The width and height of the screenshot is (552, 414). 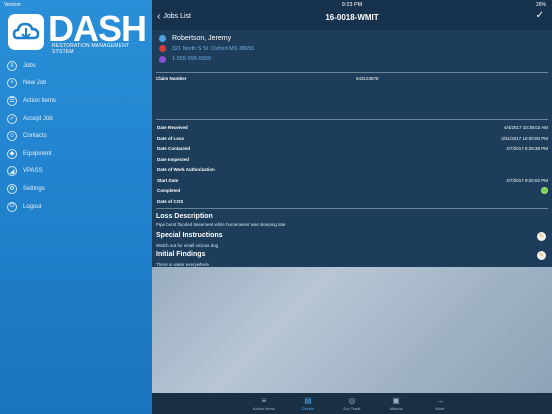 I want to click on jobs-icon: ≡, so click(x=12, y=65).